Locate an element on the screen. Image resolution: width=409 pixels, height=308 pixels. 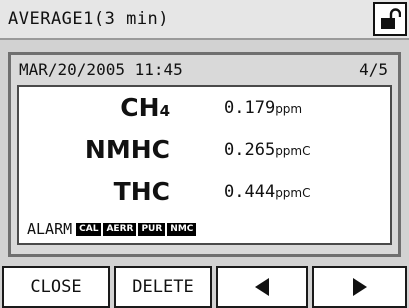
measurement-row-thc: THC 0.444ppmC is located at coordinates (204, 194).